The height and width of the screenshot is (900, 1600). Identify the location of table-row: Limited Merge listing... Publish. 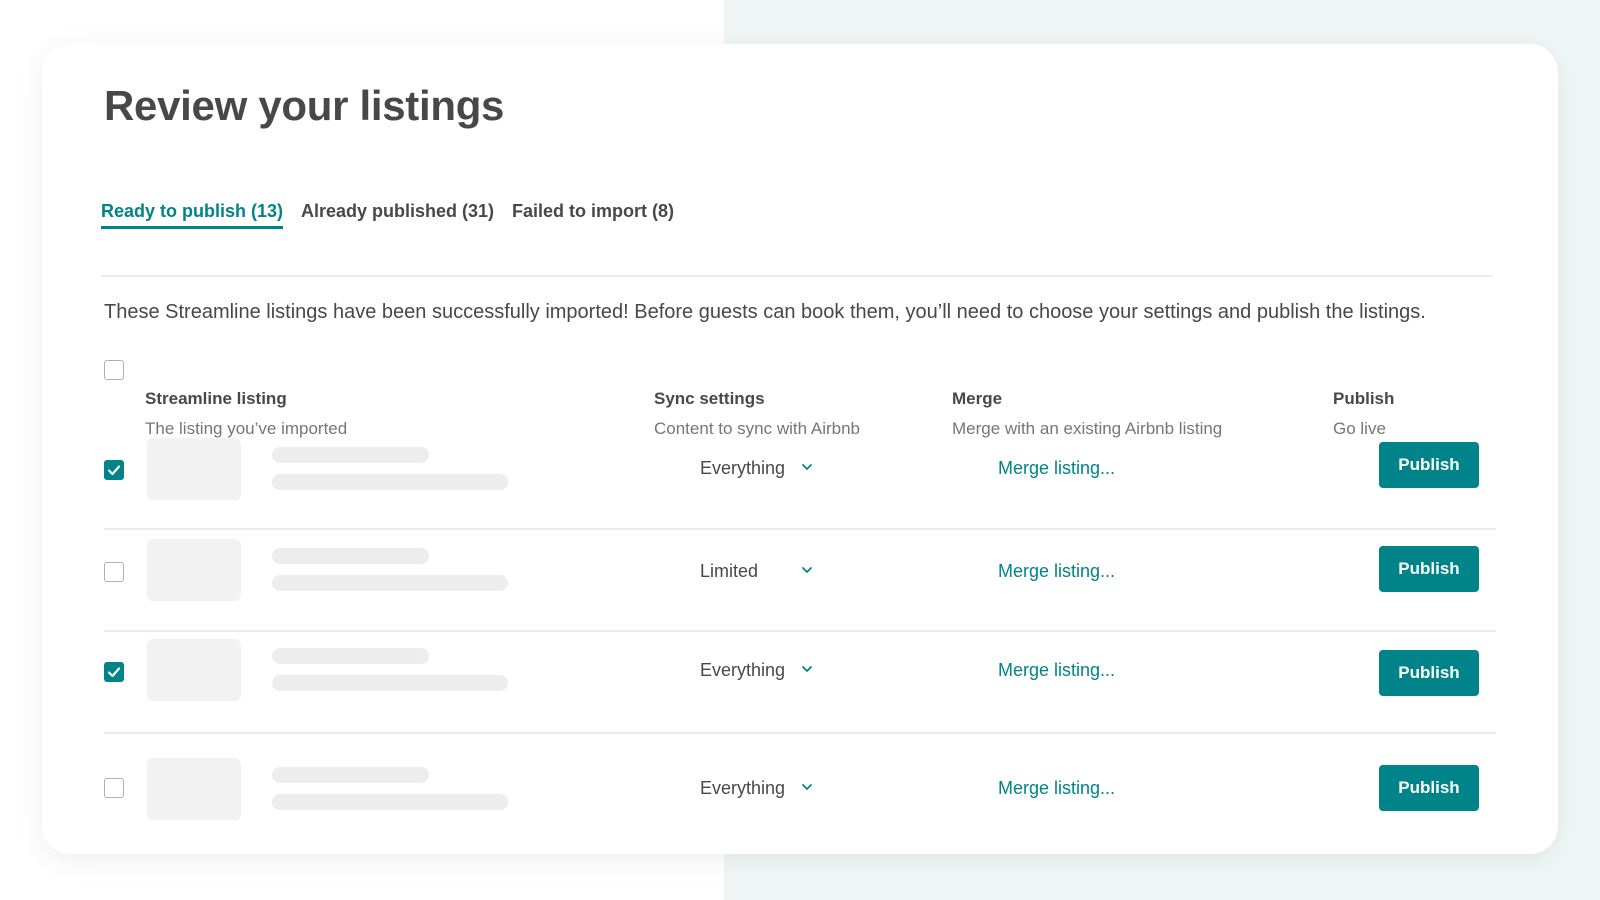
(800, 581).